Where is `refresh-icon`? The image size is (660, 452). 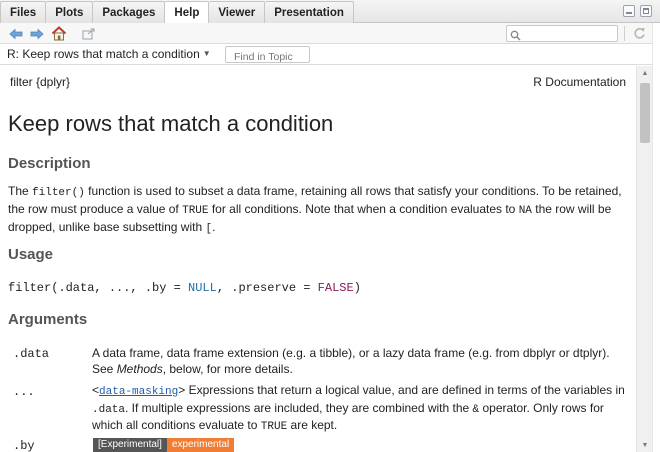
refresh-icon is located at coordinates (639, 33).